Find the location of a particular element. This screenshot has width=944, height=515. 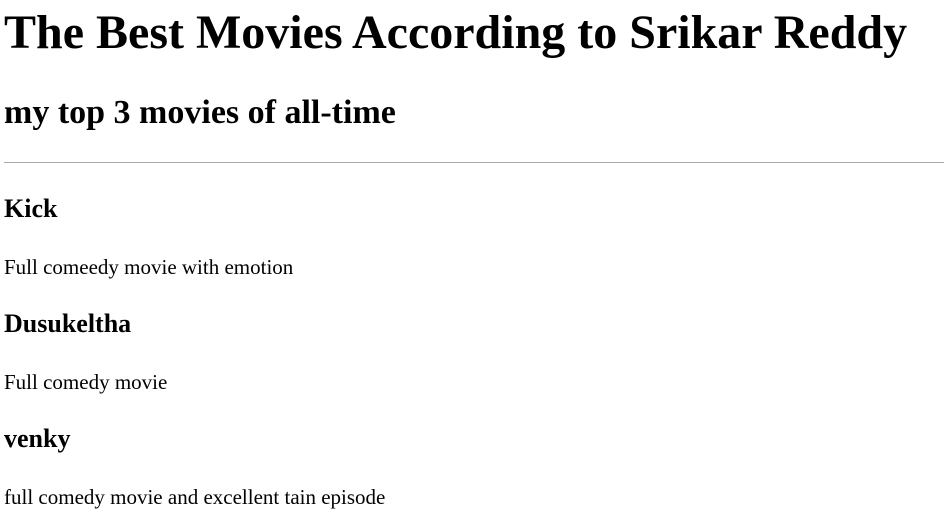

movie-title-dusukeltha: Dusukeltha is located at coordinates (68, 323).